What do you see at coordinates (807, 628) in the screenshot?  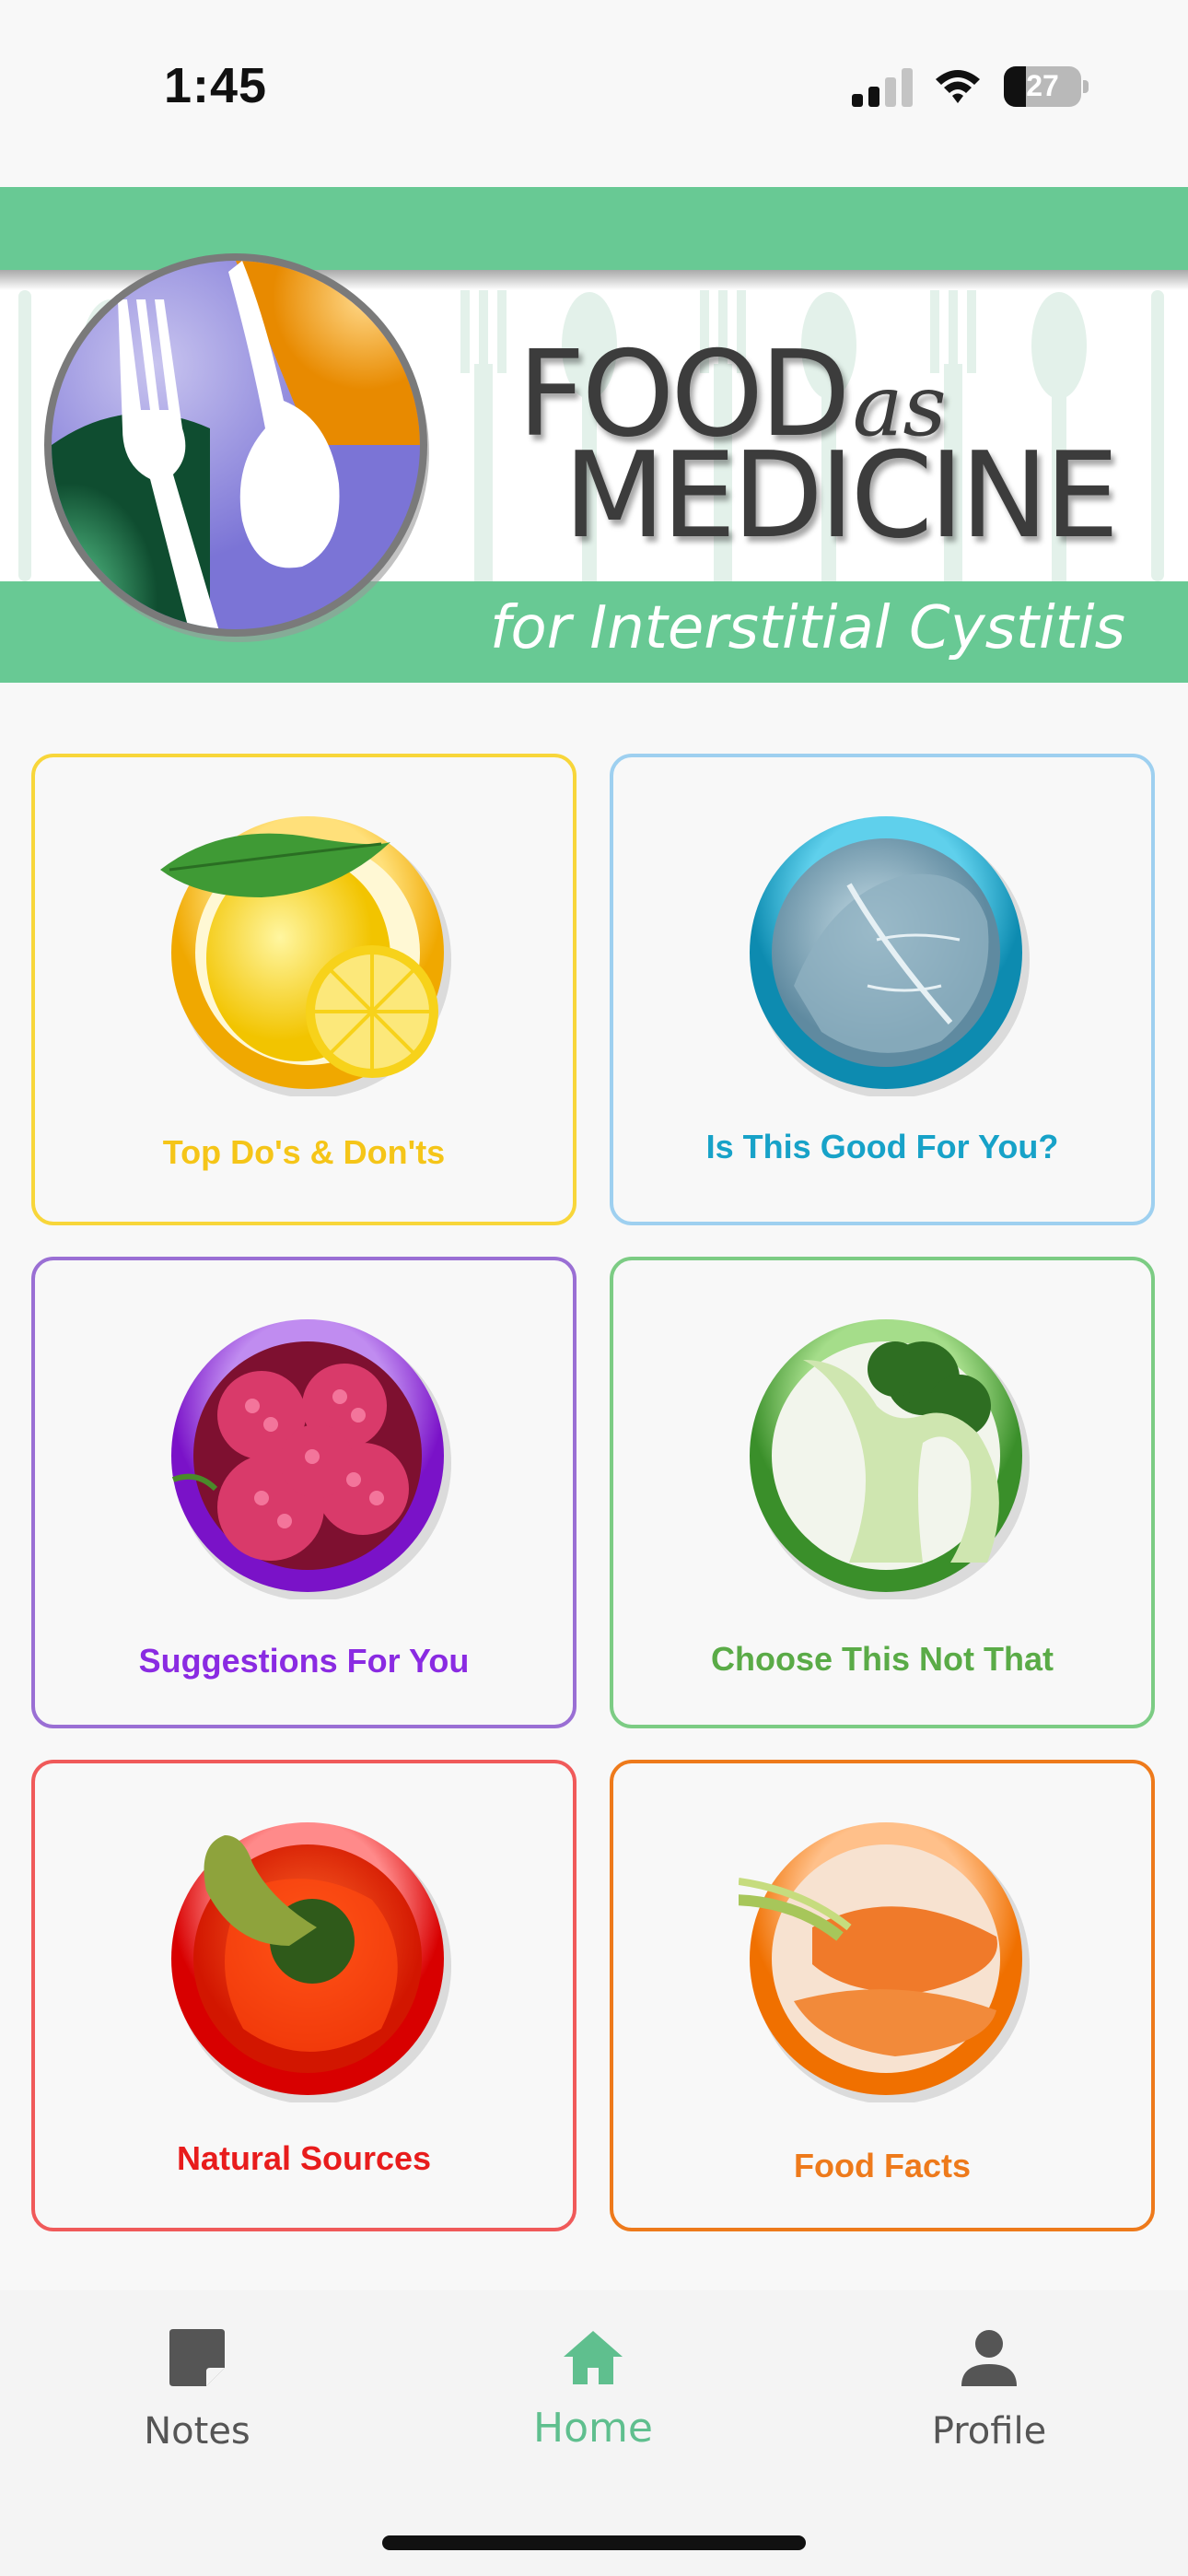 I see `brand-subtitle: for Interstitial Cystitis` at bounding box center [807, 628].